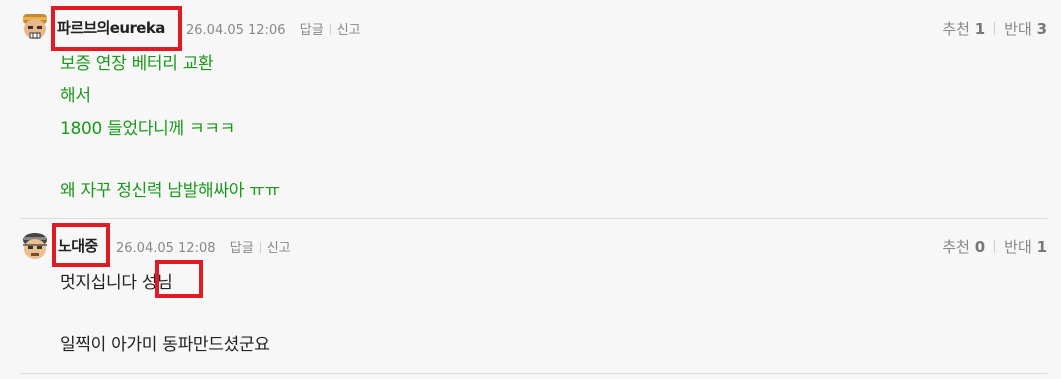  What do you see at coordinates (101, 283) in the screenshot?
I see `comment-text-prefix: 멋지십니다` at bounding box center [101, 283].